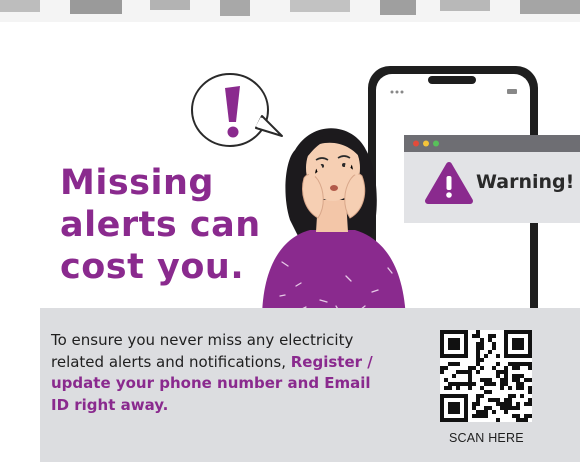 This screenshot has height=462, width=580. Describe the element at coordinates (486, 376) in the screenshot. I see `qr-code-icon` at that location.